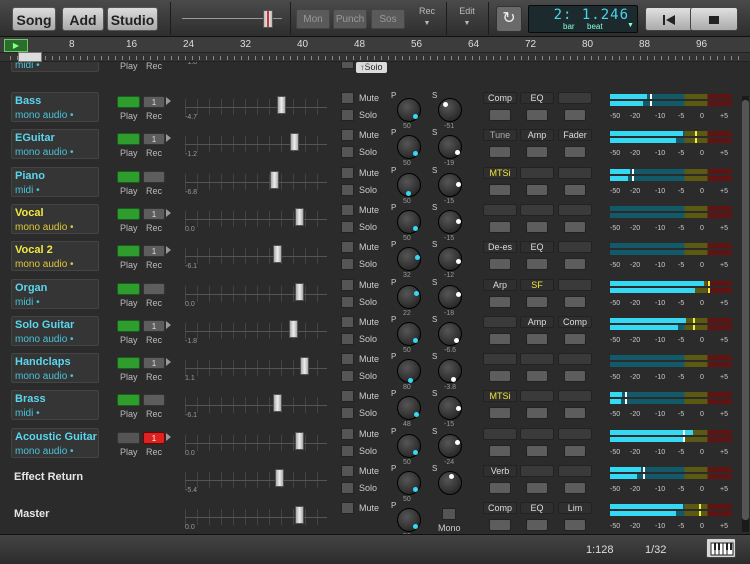 Image resolution: width=750 pixels, height=564 pixels. What do you see at coordinates (55, 107) in the screenshot?
I see `track-nameplate: Bass mono audio •` at bounding box center [55, 107].